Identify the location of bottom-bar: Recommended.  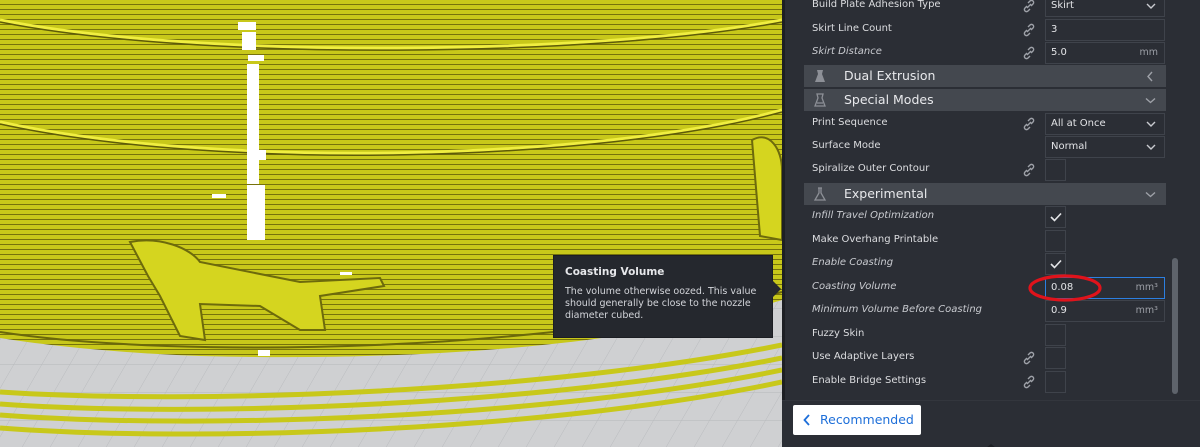
(991, 423).